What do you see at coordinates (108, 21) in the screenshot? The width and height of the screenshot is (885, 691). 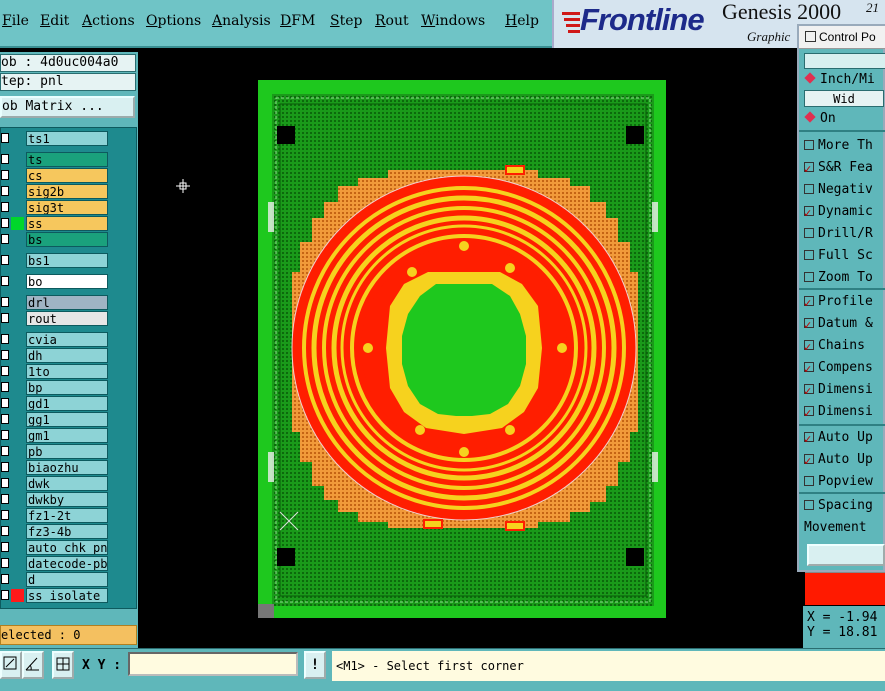 I see `menu-actions: Actions` at bounding box center [108, 21].